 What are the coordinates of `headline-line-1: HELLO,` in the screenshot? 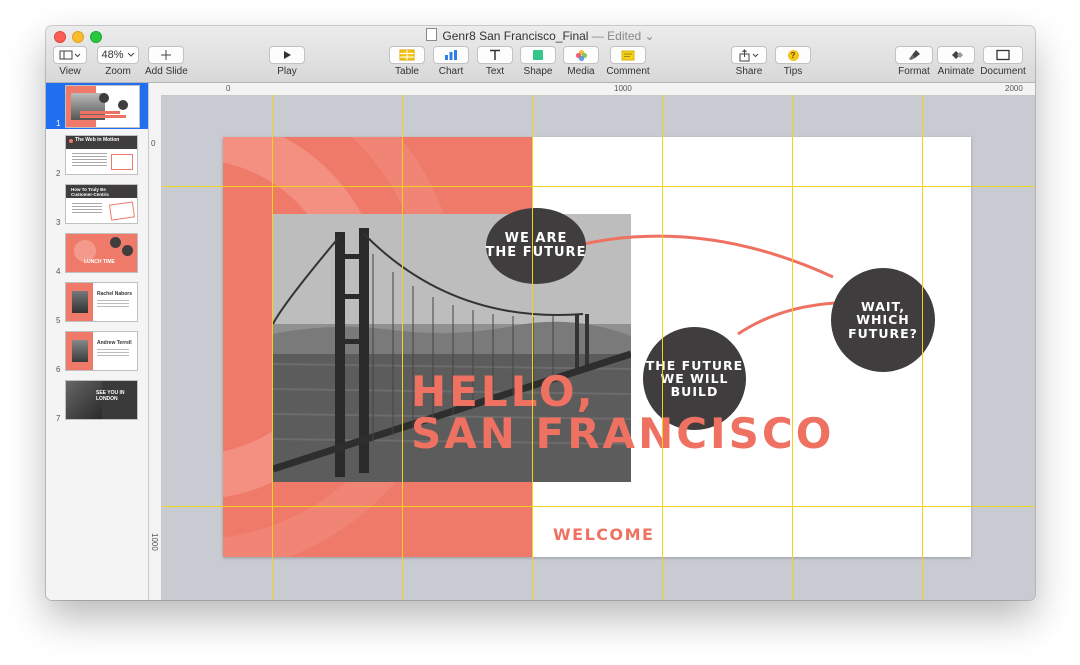 It's located at (503, 391).